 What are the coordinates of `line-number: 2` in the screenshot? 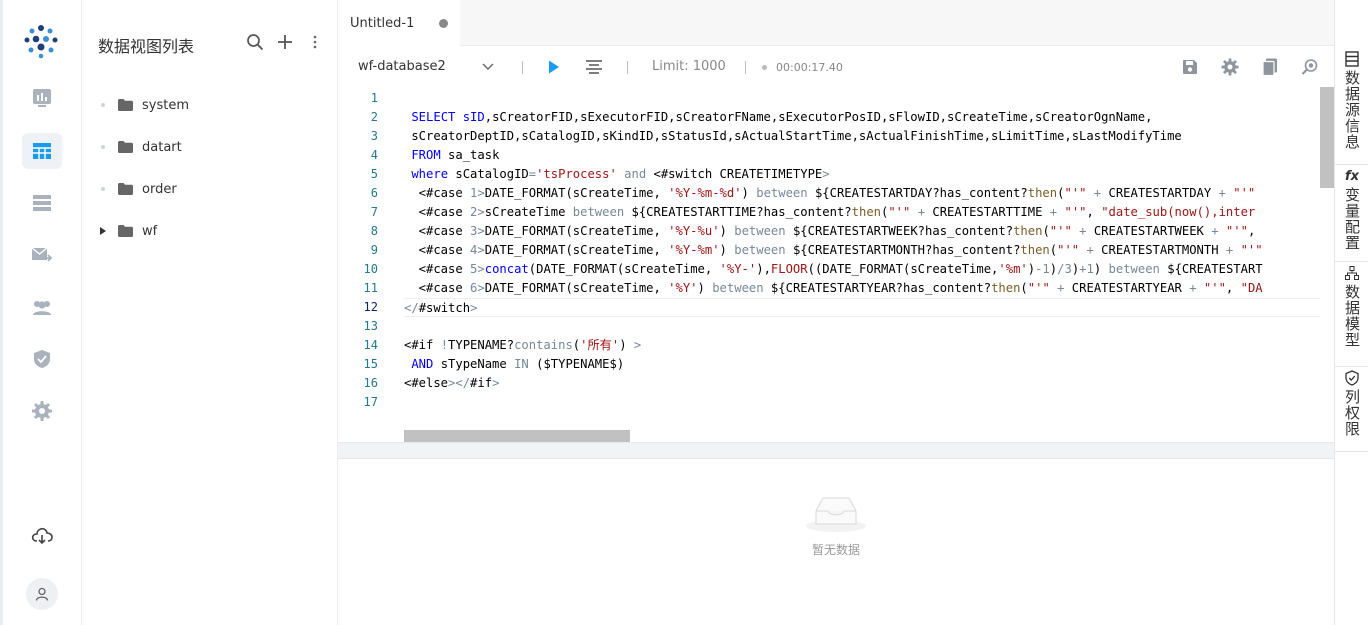 It's located at (374, 117).